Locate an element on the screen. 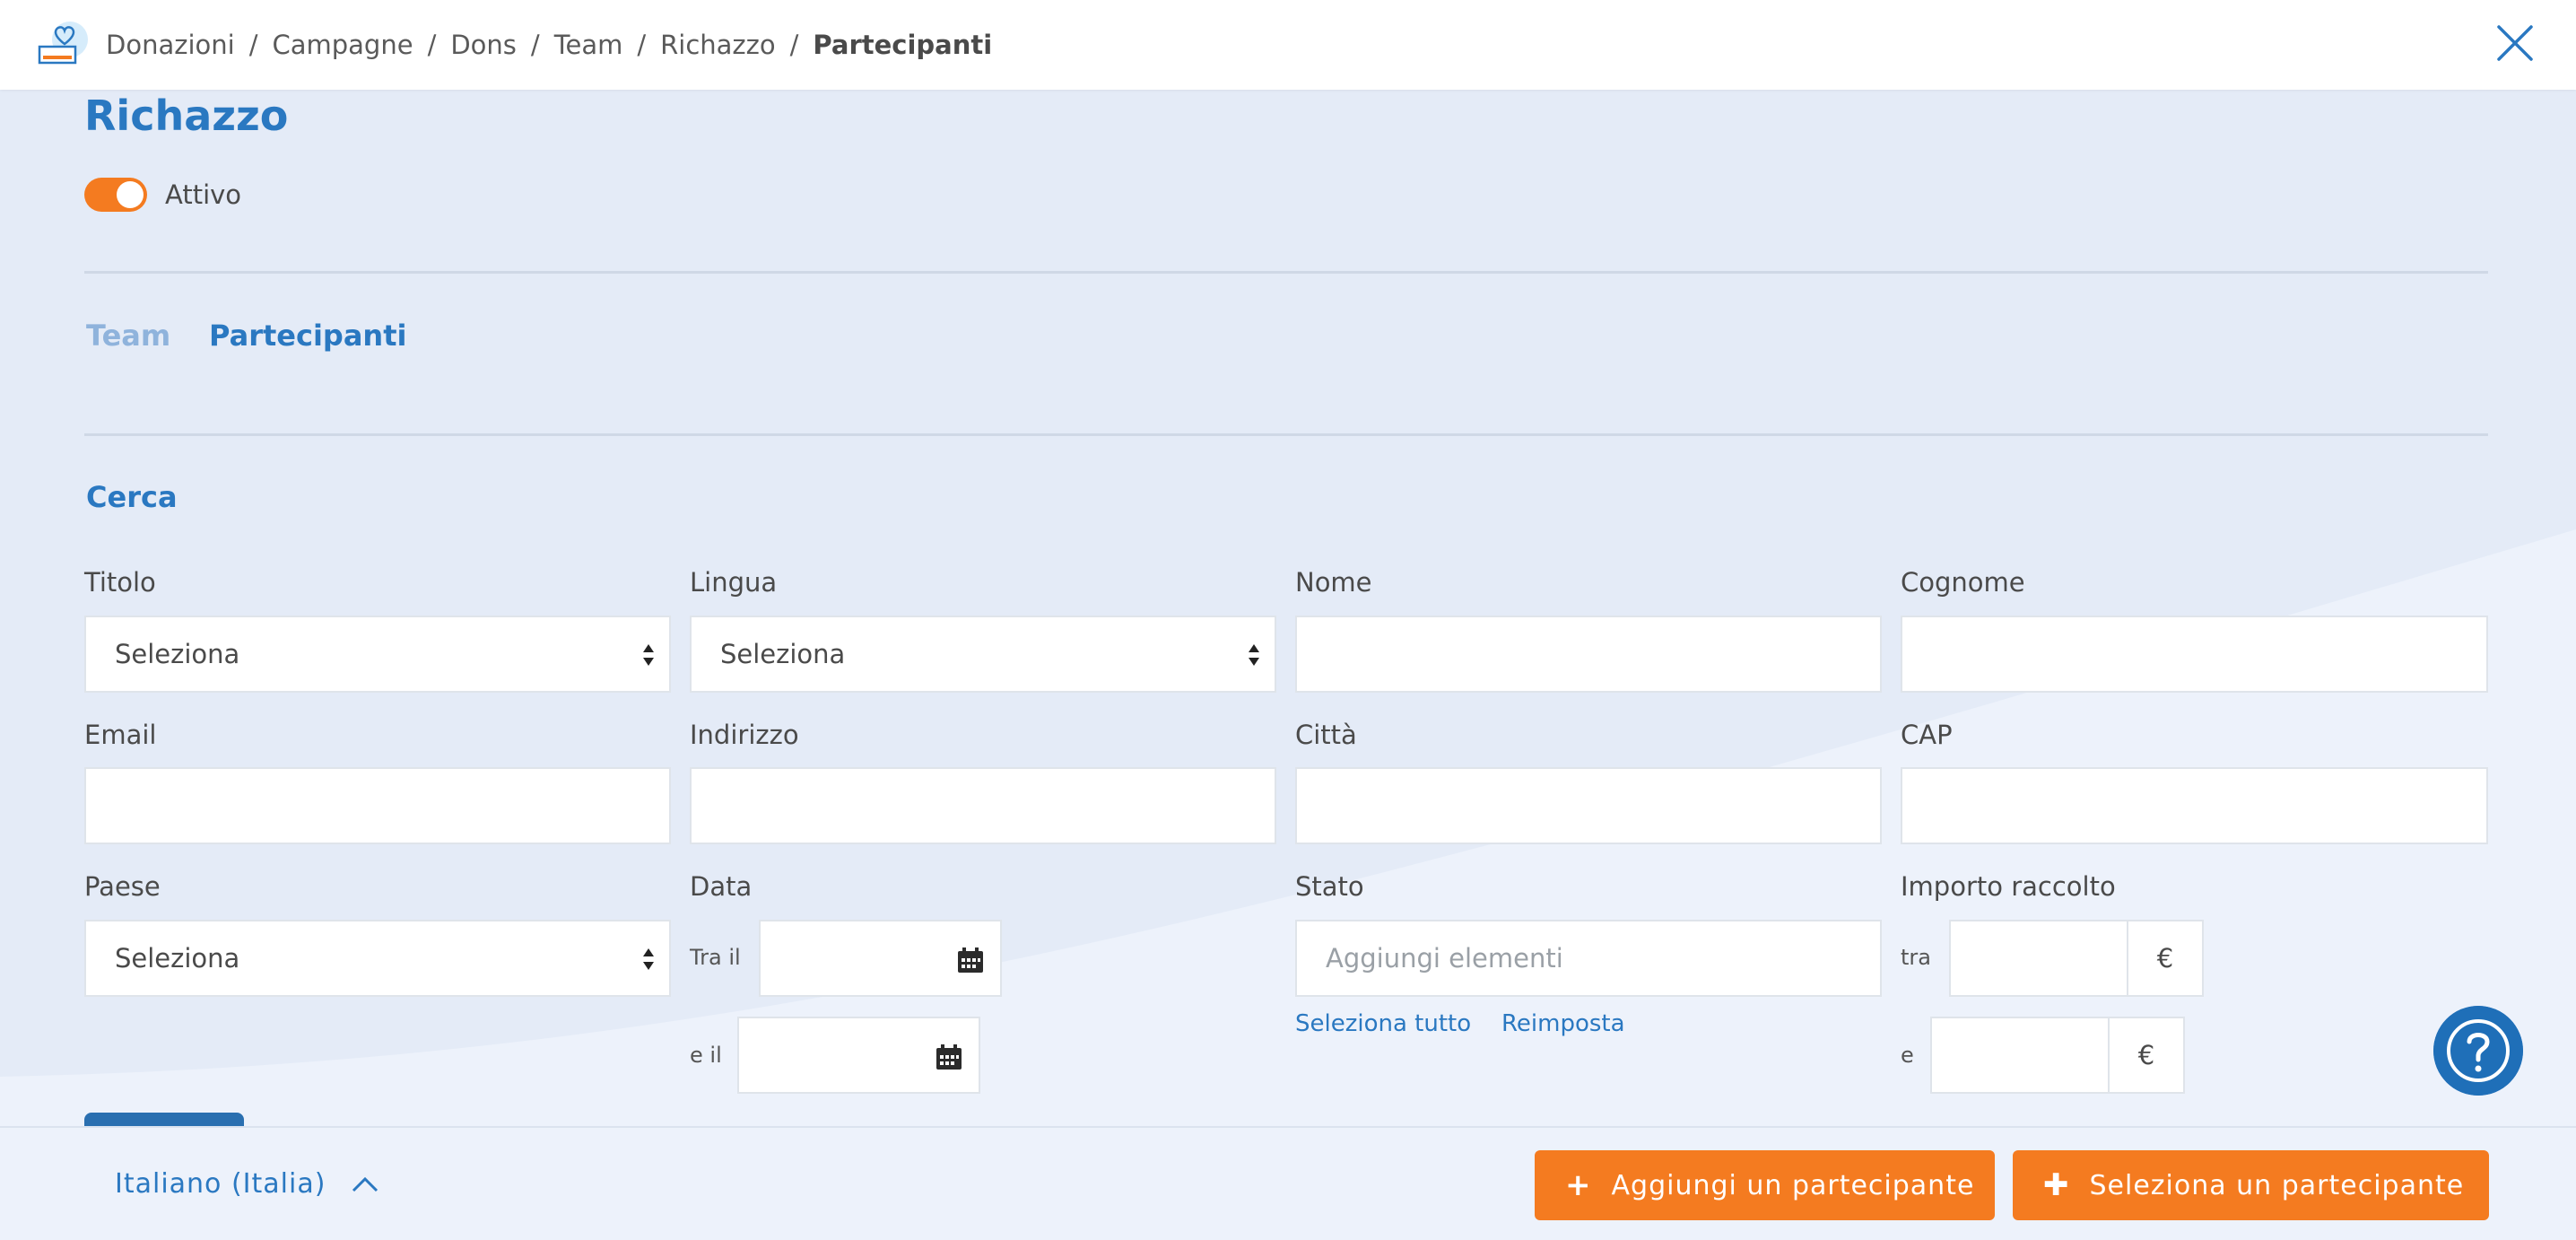 This screenshot has width=2576, height=1240. data-label: Data is located at coordinates (721, 886).